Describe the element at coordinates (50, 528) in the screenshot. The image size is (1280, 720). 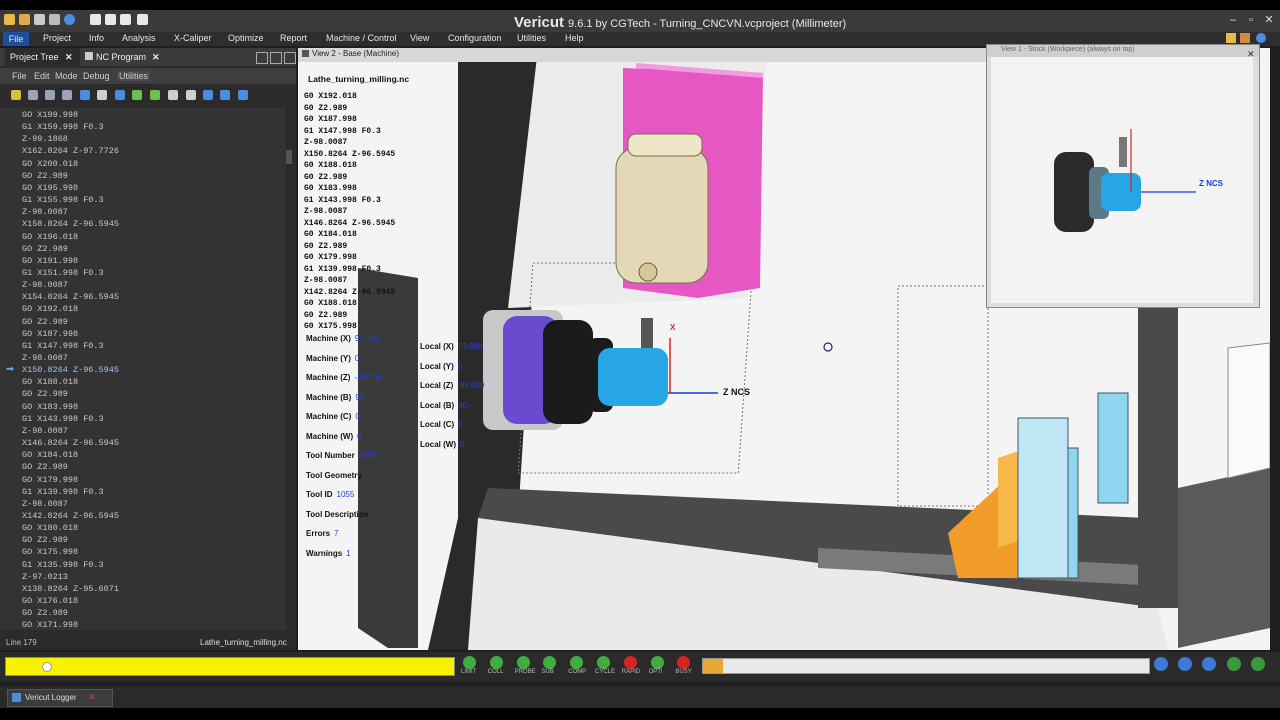
I see `code-line: GO X180.018` at that location.